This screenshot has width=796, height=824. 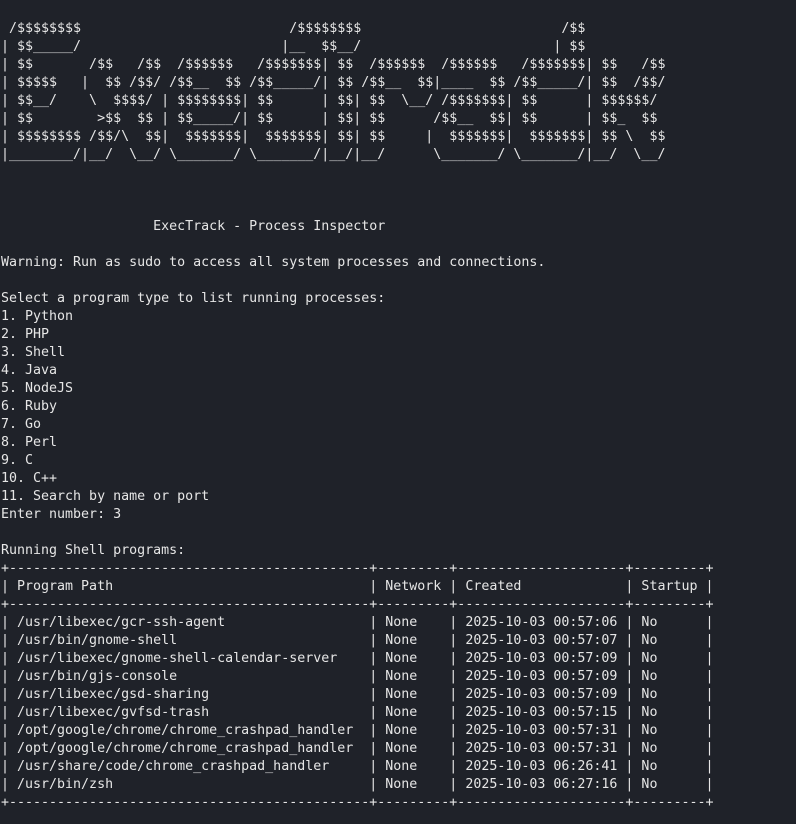 I want to click on results-heading: Running Shell programs:, so click(x=93, y=550).